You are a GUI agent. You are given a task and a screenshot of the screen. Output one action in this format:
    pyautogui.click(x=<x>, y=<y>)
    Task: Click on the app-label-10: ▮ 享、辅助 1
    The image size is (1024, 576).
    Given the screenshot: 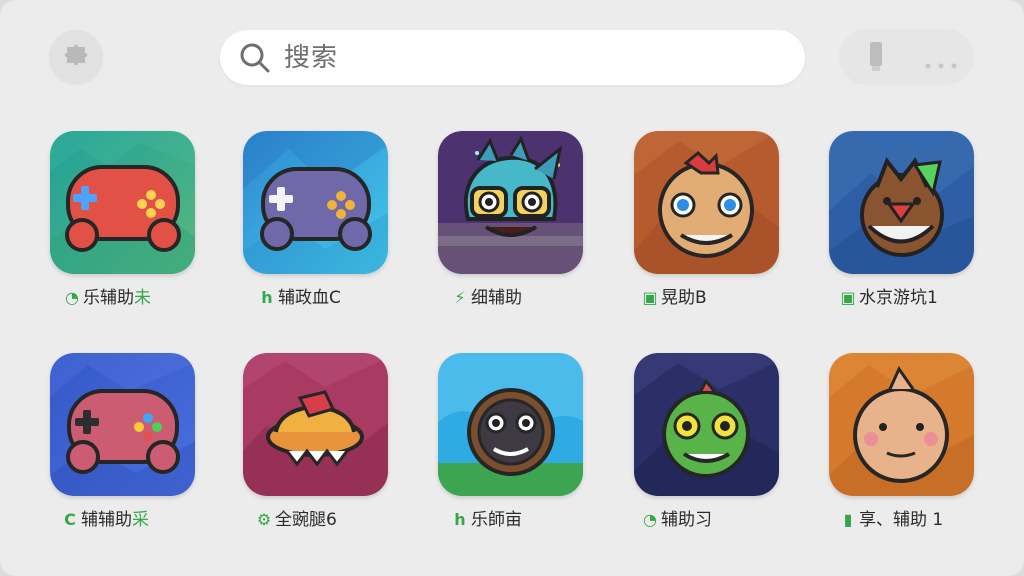 What is the action you would take?
    pyautogui.click(x=901, y=520)
    